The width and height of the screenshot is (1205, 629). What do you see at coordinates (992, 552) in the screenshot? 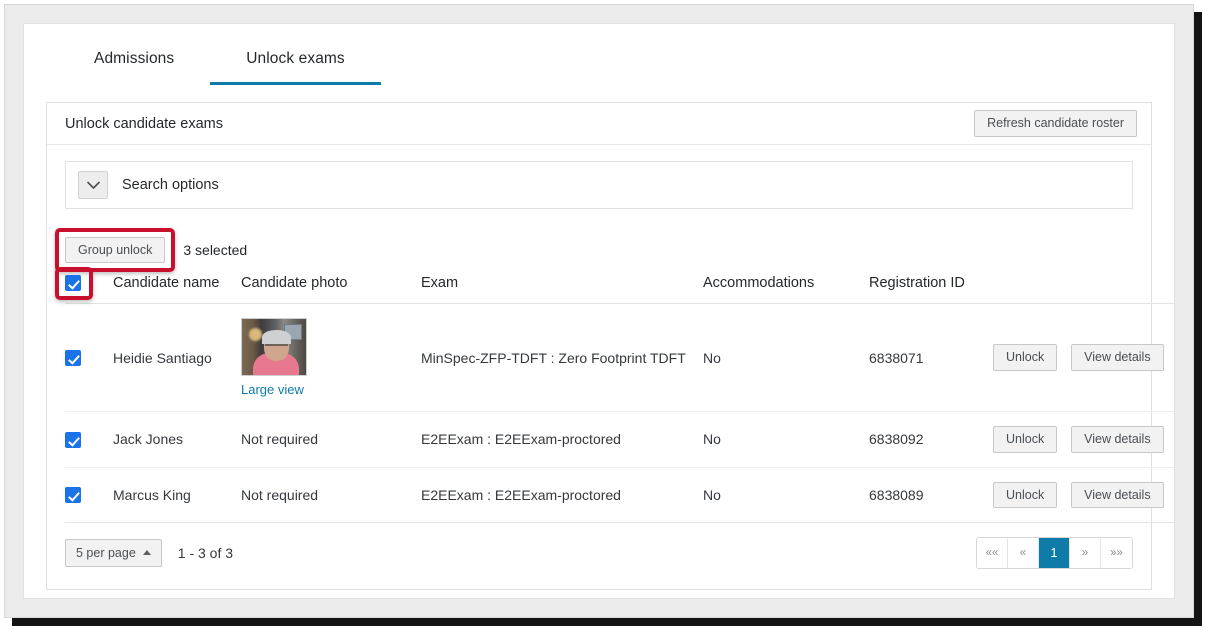
I see `pagination-first-button: ««` at bounding box center [992, 552].